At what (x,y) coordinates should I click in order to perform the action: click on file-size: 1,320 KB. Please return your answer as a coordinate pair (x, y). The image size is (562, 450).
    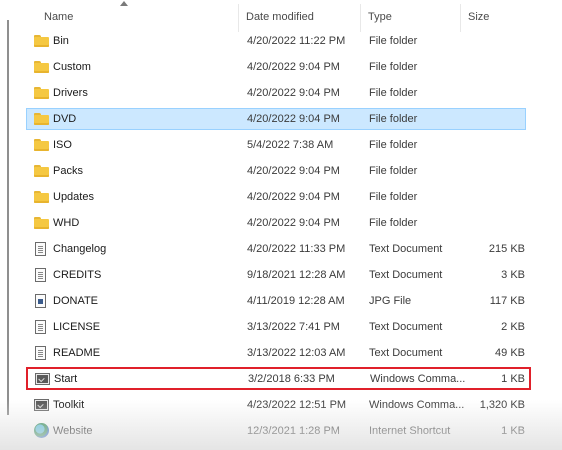
    Looking at the image, I should click on (502, 405).